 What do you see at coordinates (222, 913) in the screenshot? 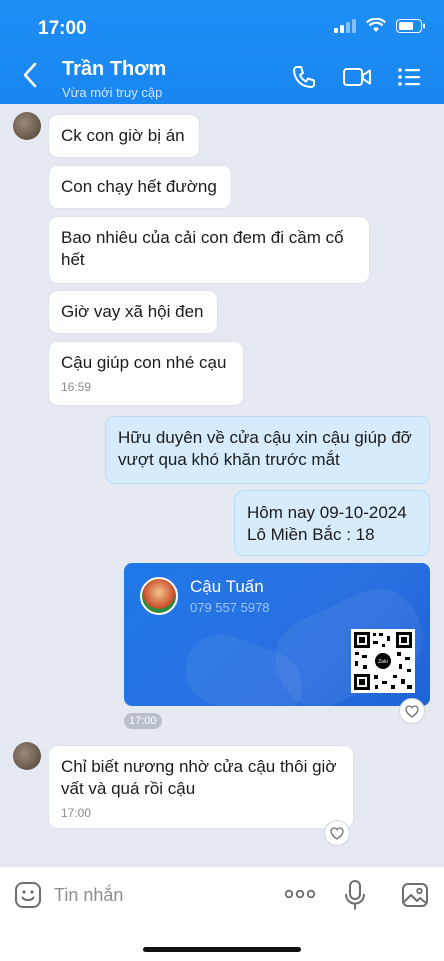
I see `message-composer: Tin nhắn` at bounding box center [222, 913].